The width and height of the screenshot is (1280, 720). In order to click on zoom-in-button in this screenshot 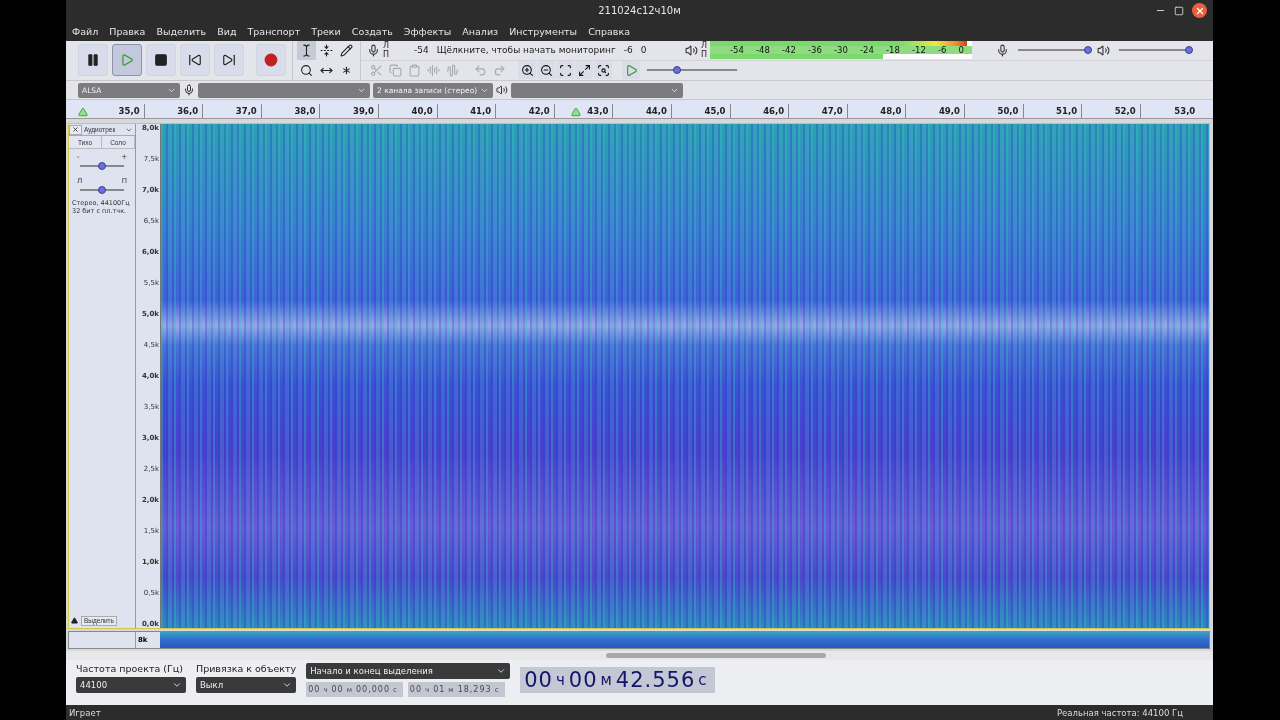, I will do `click(527, 70)`.